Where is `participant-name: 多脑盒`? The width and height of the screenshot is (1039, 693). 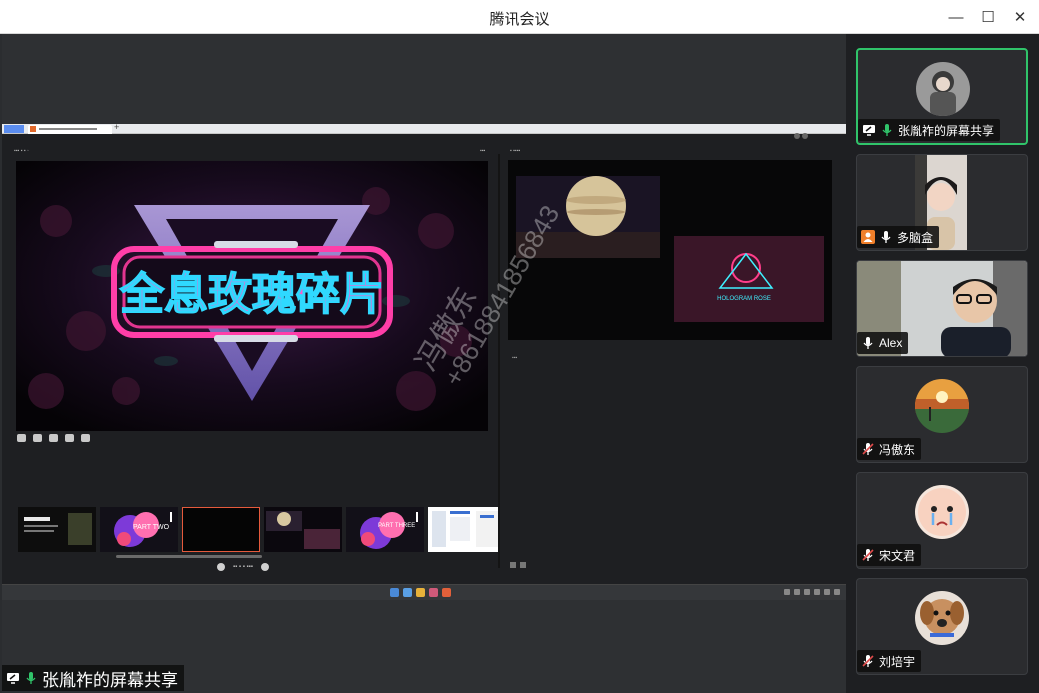
participant-name: 多脑盒 is located at coordinates (915, 237).